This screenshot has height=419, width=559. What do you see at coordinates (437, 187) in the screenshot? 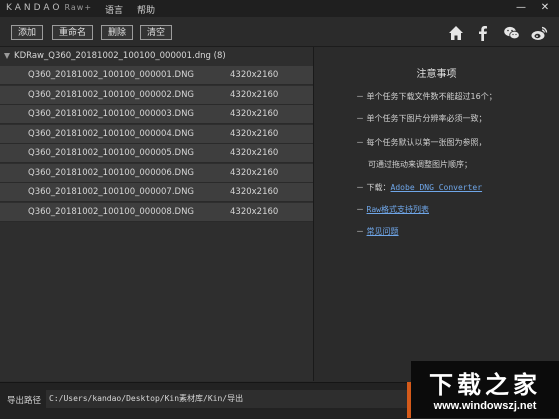
I see `dng-converter-link: Adobe DNG Converter` at bounding box center [437, 187].